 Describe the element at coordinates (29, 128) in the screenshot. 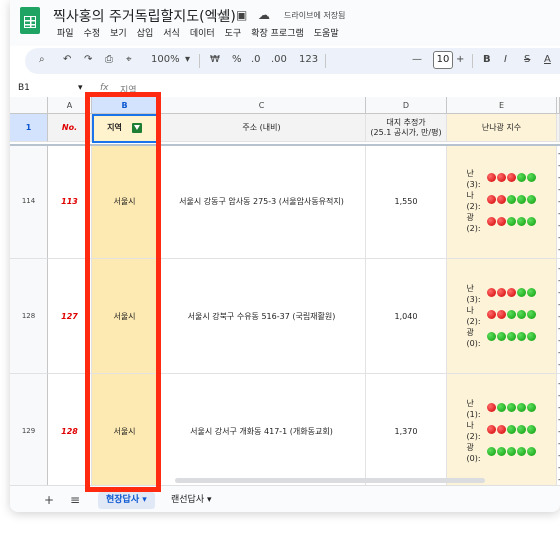

I see `row-header: 1` at that location.